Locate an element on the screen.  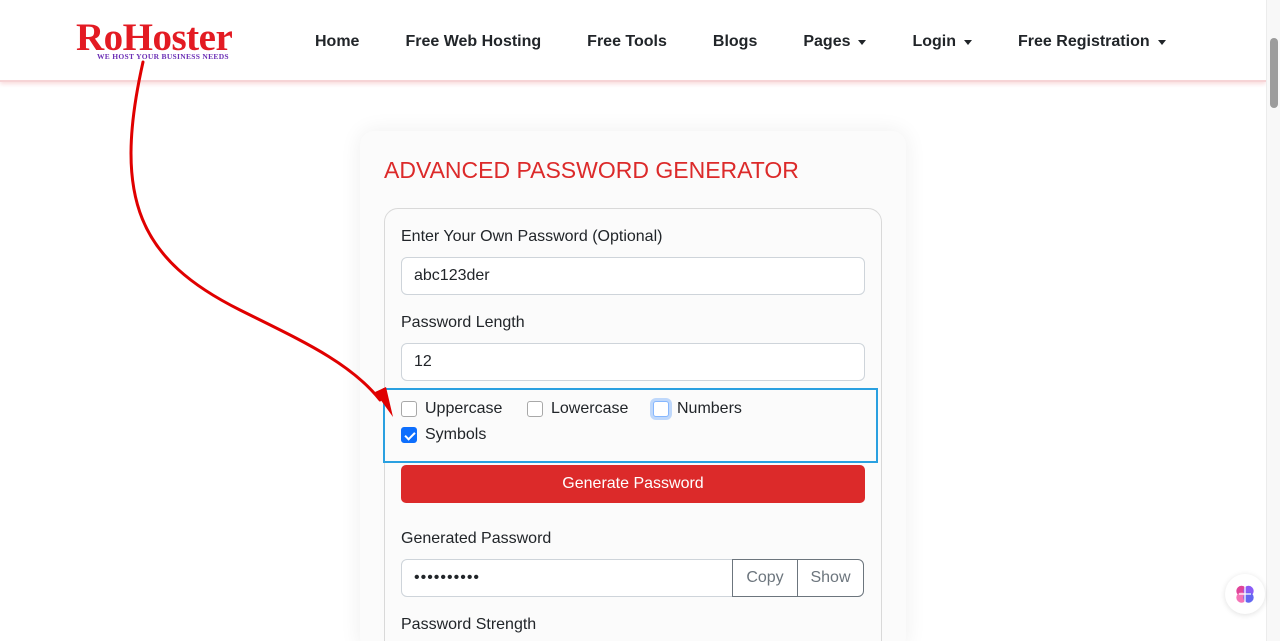
generator-title: ADVANCED PASSWORD GENERATOR is located at coordinates (591, 170).